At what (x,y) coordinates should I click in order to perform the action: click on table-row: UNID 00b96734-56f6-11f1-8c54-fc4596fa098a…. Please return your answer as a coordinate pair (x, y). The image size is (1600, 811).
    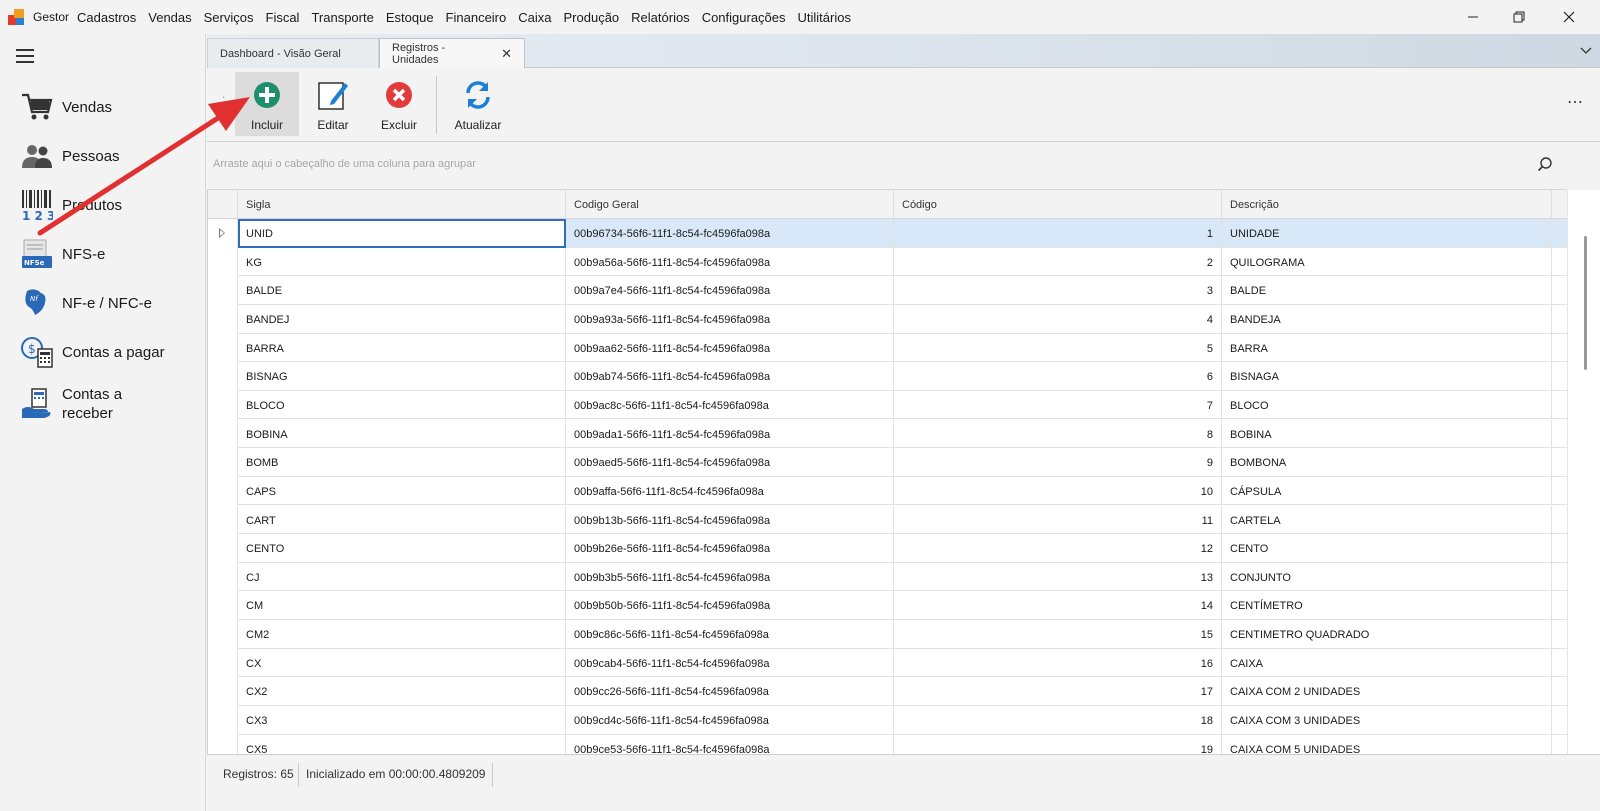
    Looking at the image, I should click on (887, 233).